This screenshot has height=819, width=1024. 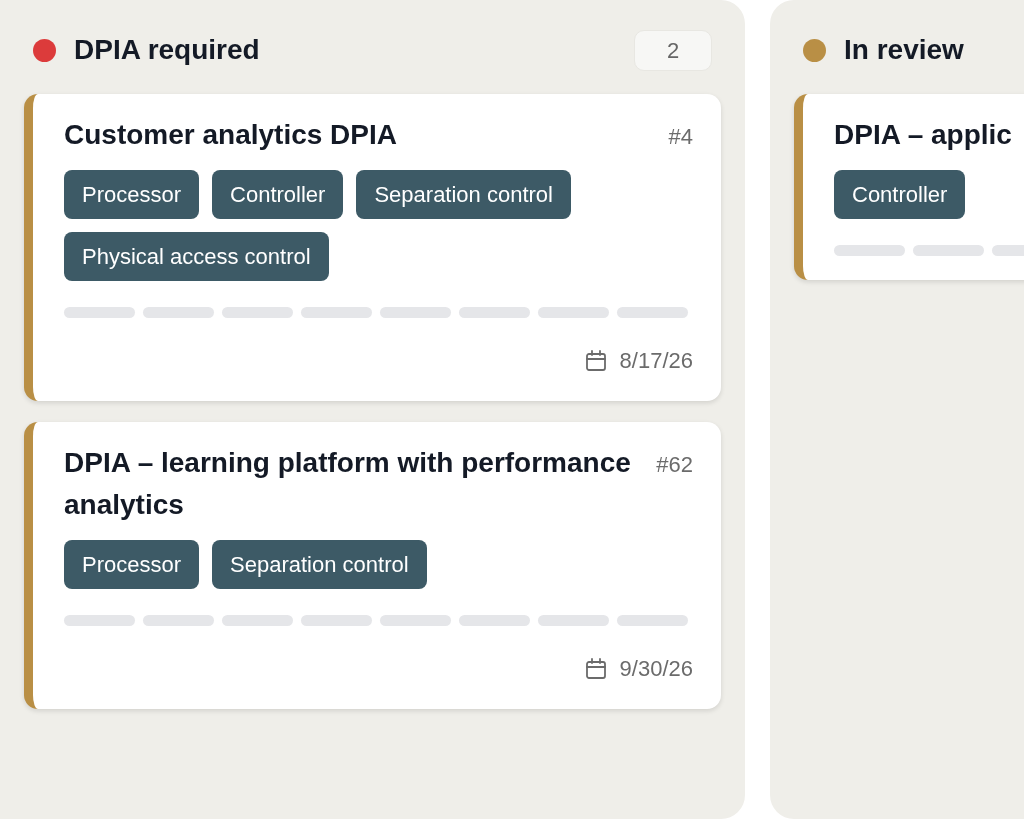 I want to click on tag-chip: Physical access control, so click(x=196, y=256).